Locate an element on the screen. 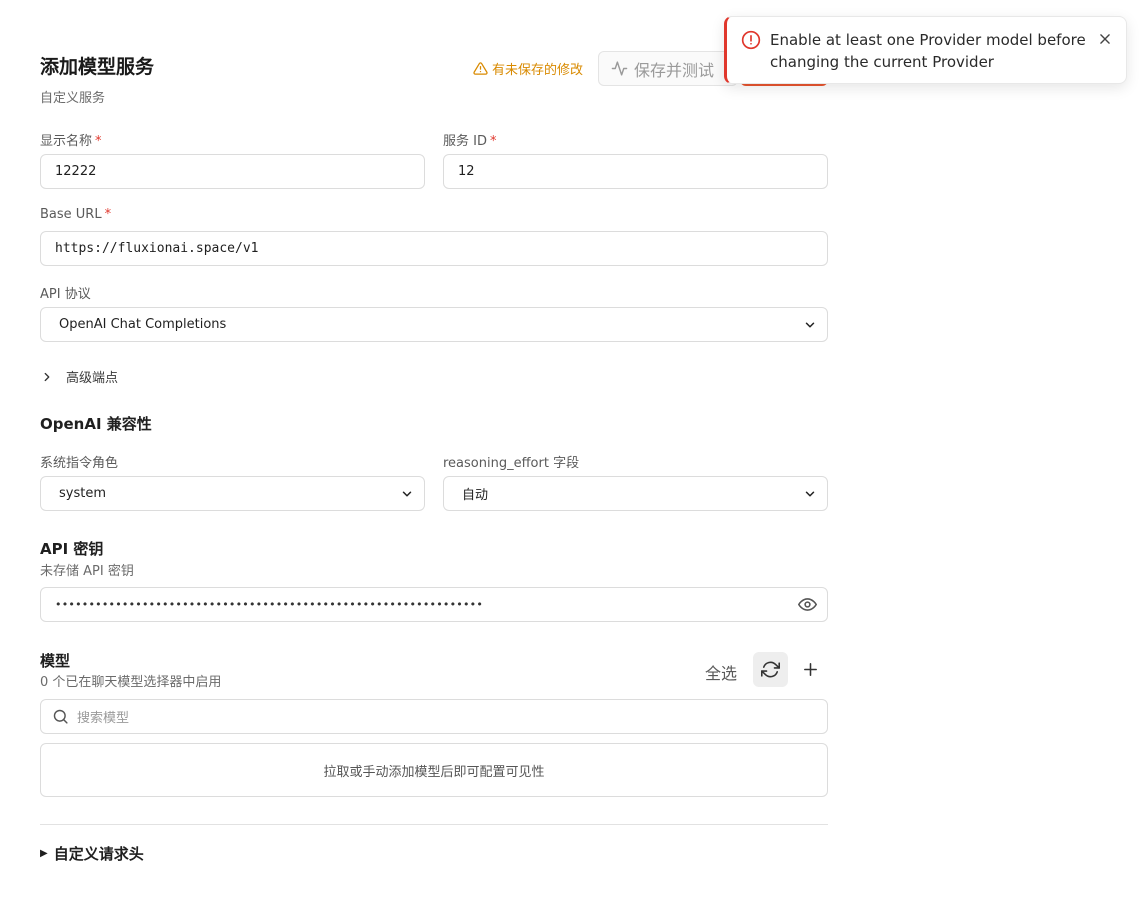 The image size is (1140, 905). openai-compat-title: OpenAI 兼容性 is located at coordinates (96, 424).